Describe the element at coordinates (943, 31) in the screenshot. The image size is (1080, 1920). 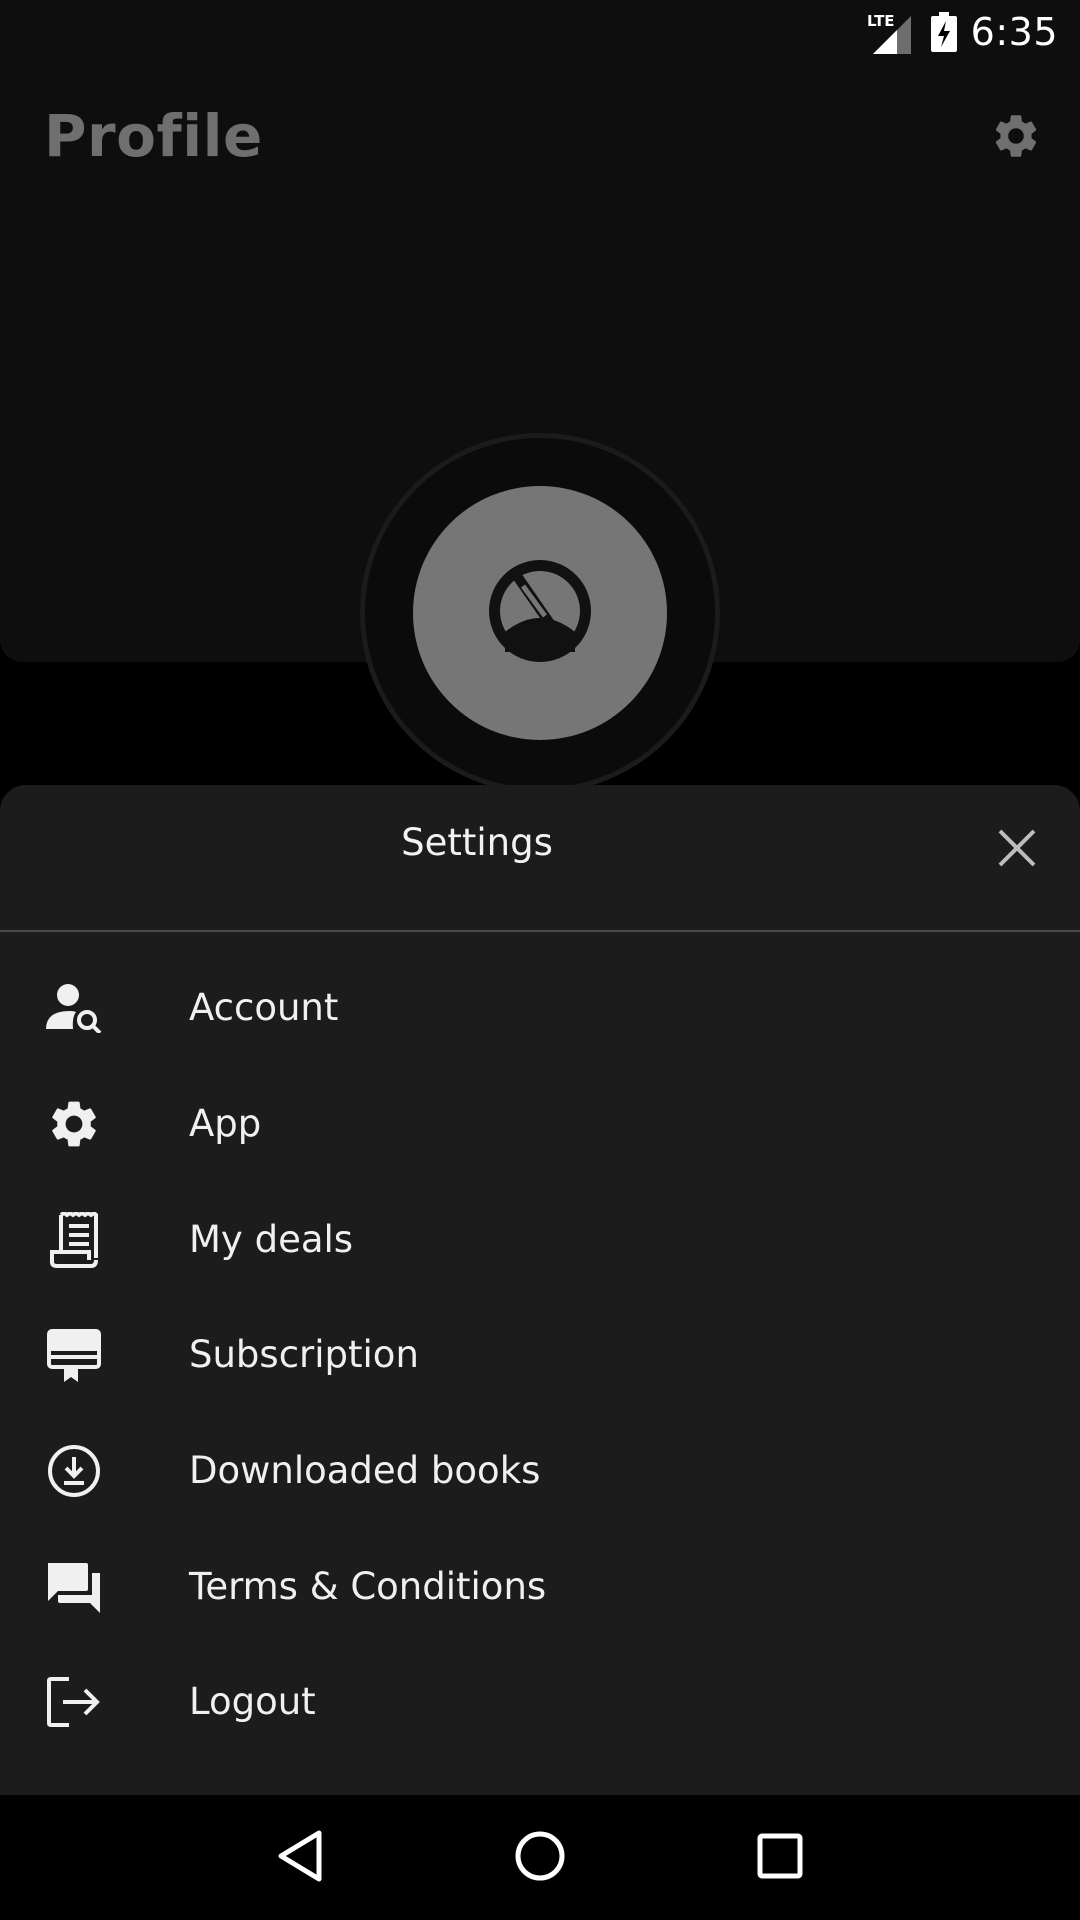
I see `battery-charging-icon` at that location.